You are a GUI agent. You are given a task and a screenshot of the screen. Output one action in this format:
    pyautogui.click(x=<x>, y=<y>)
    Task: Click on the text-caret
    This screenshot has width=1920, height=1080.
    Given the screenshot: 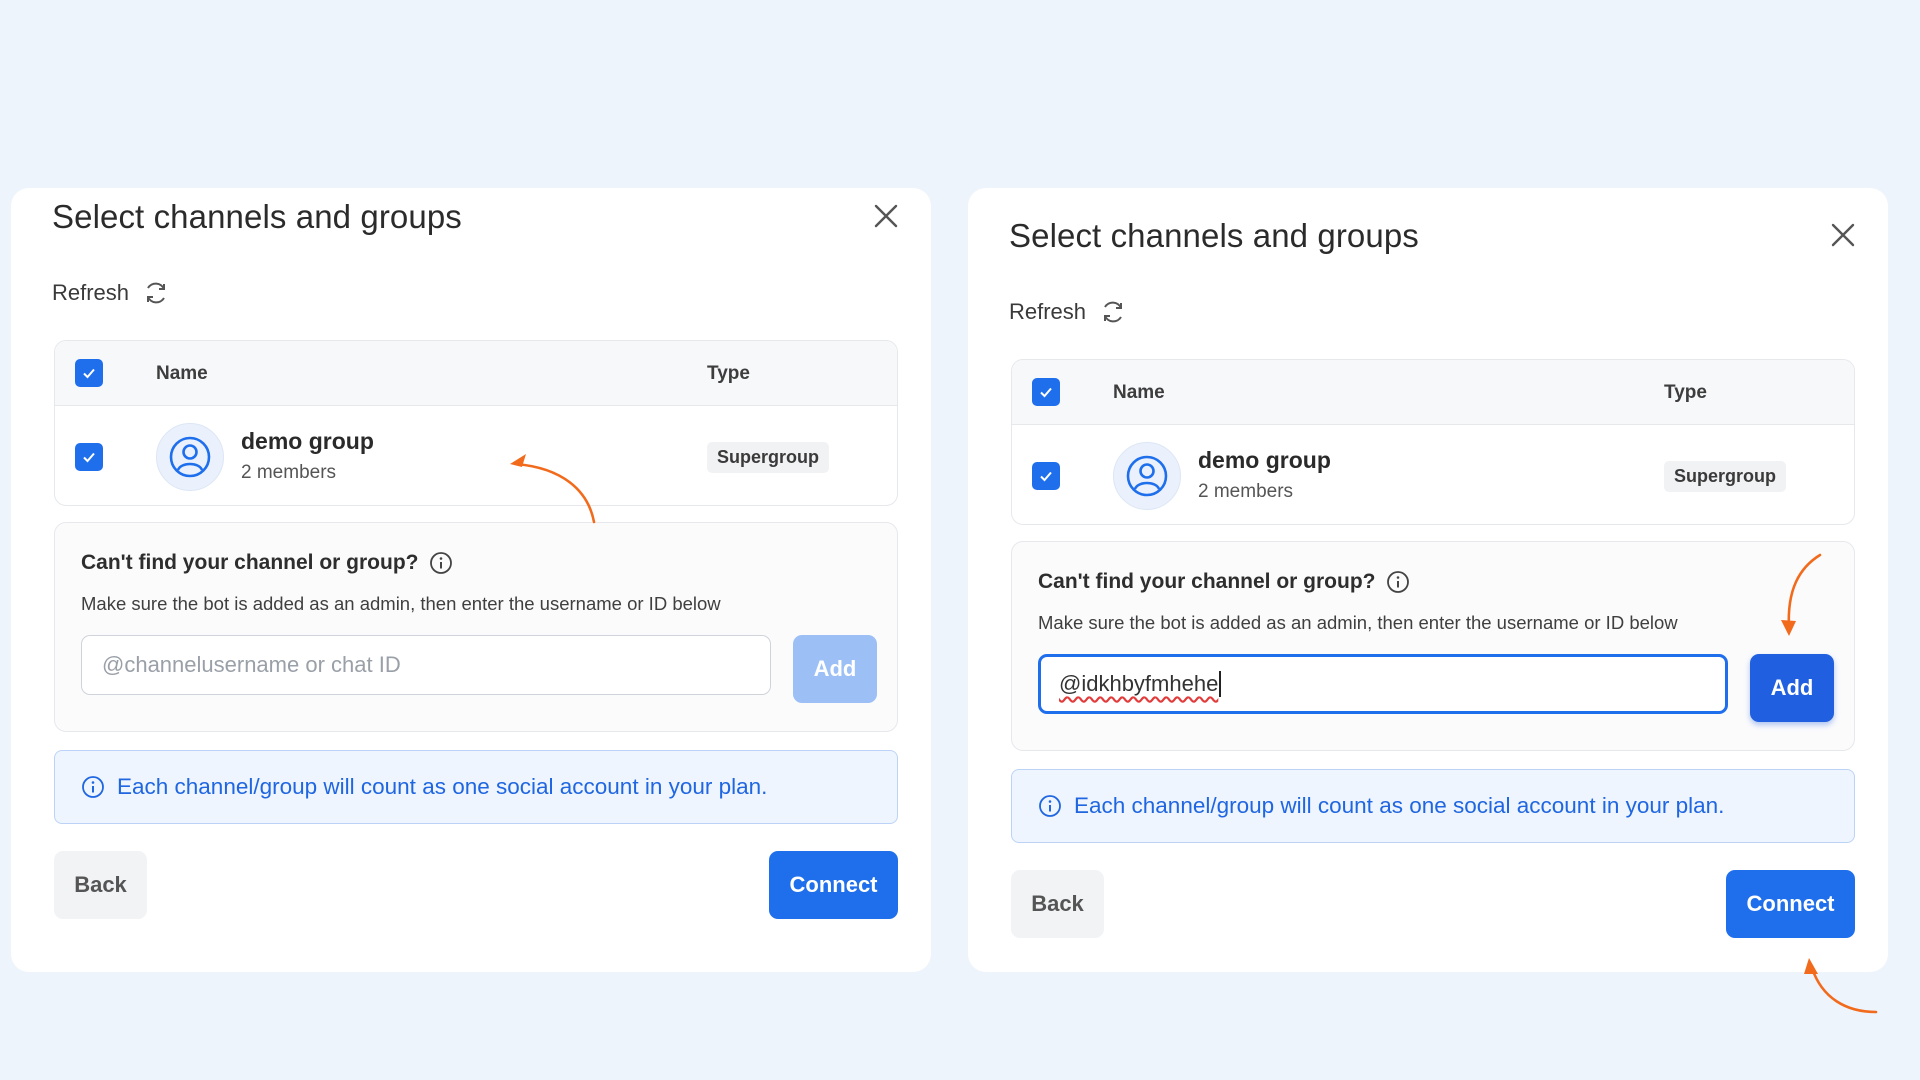 What is the action you would take?
    pyautogui.click(x=1220, y=684)
    